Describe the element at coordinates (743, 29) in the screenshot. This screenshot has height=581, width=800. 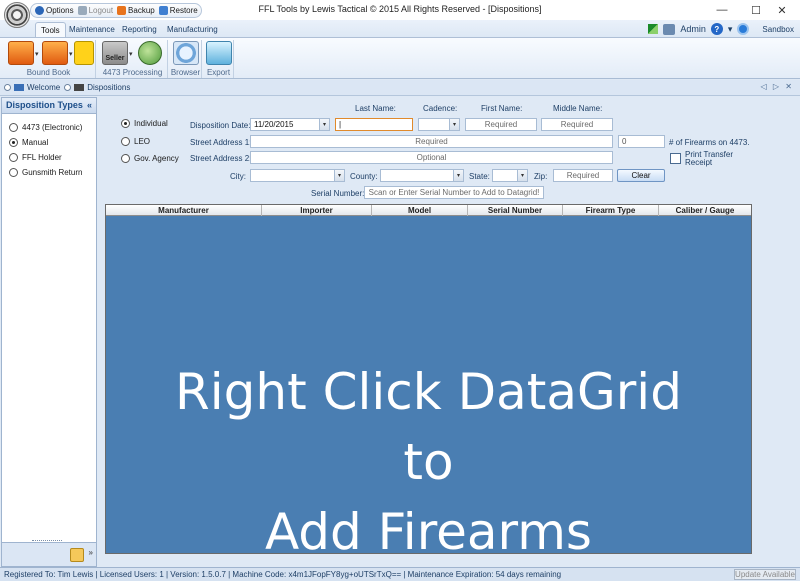
I see `navigate-icon` at that location.